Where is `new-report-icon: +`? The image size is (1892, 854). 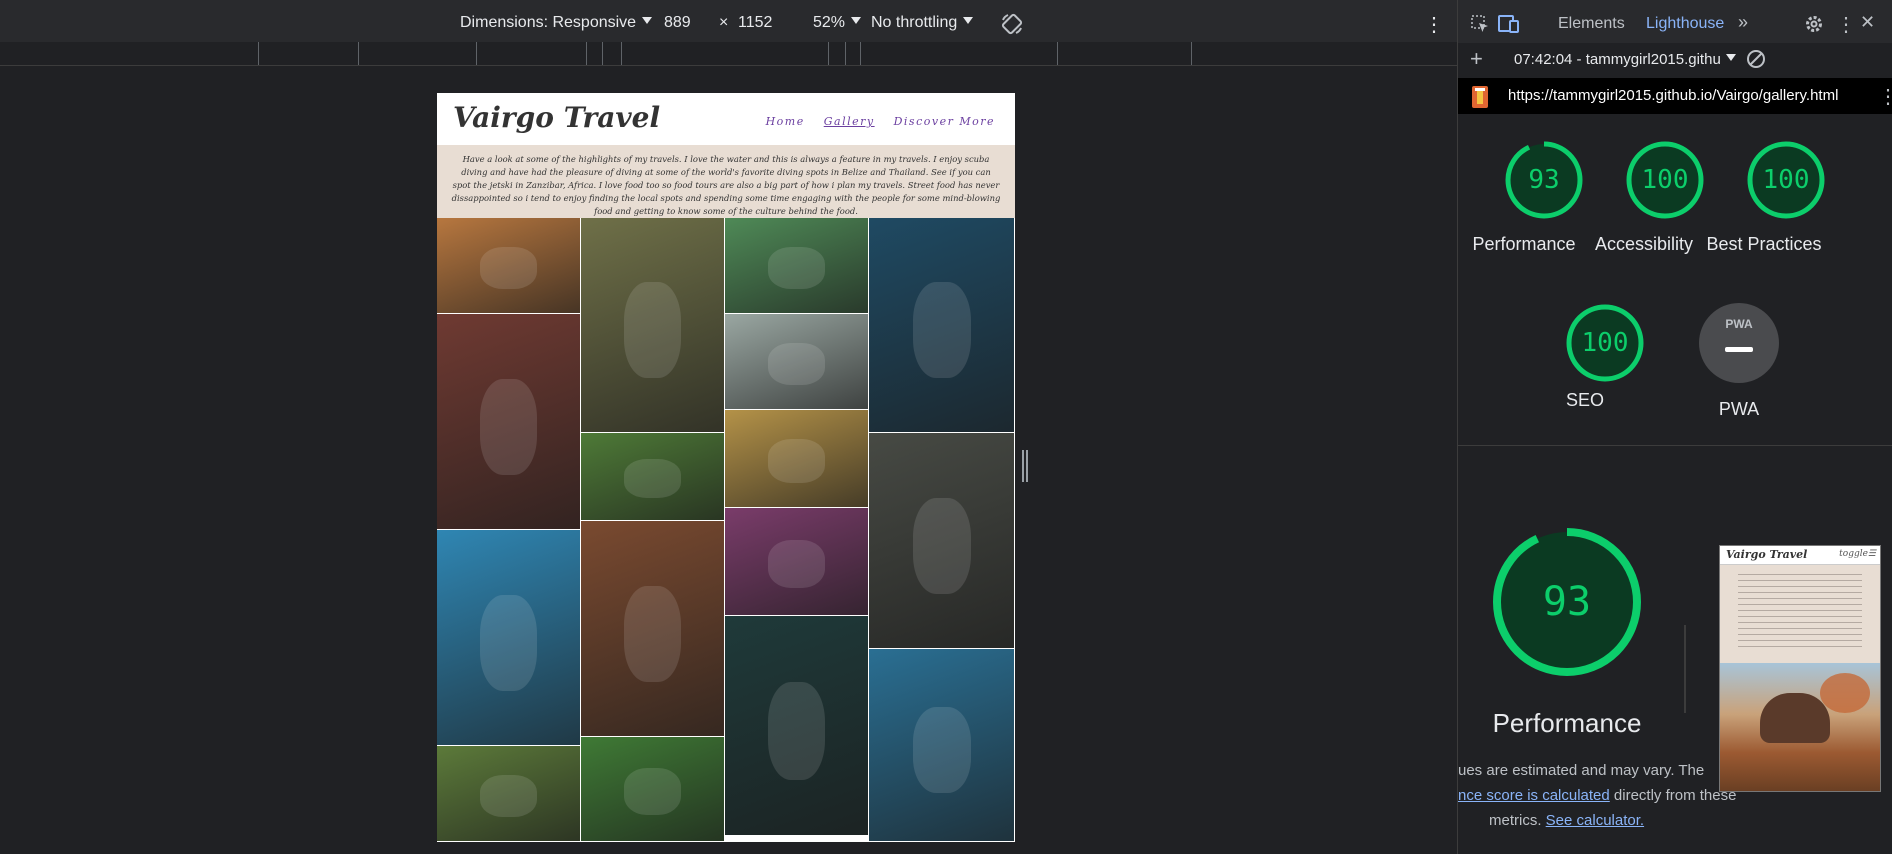 new-report-icon: + is located at coordinates (1476, 59).